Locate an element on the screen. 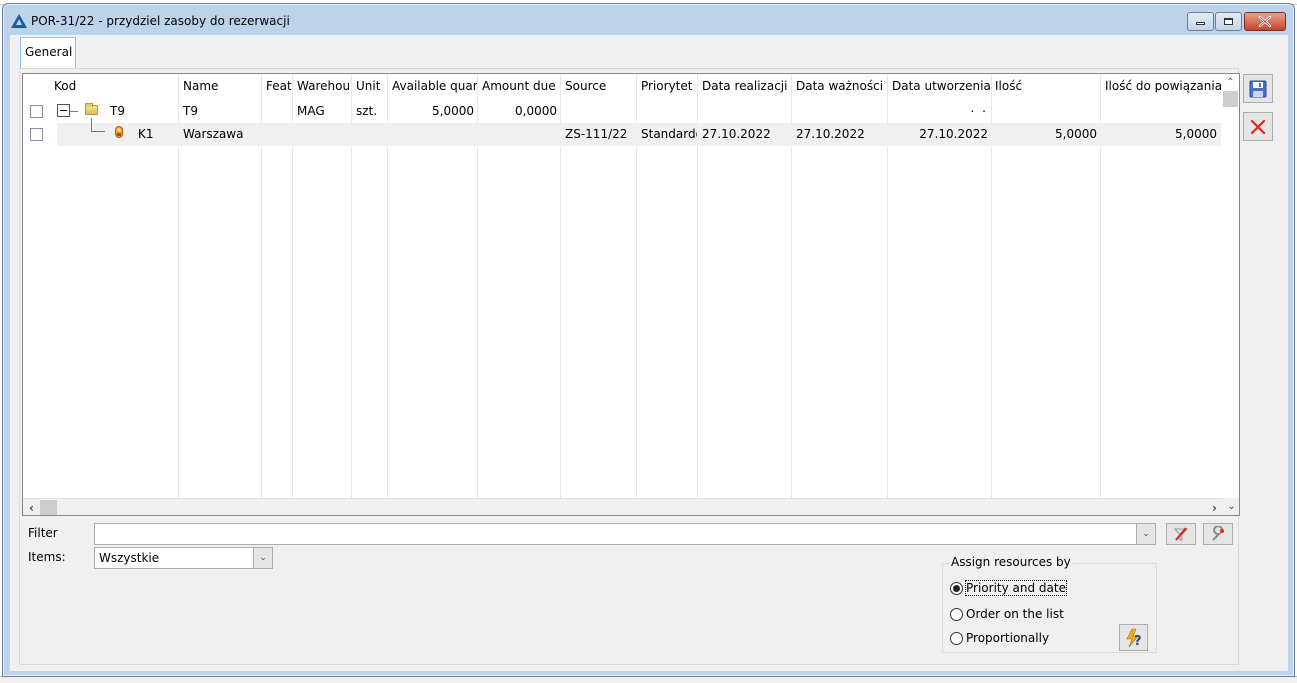 The image size is (1297, 683). radio-order-on-list: Order on the list is located at coordinates (1007, 614).